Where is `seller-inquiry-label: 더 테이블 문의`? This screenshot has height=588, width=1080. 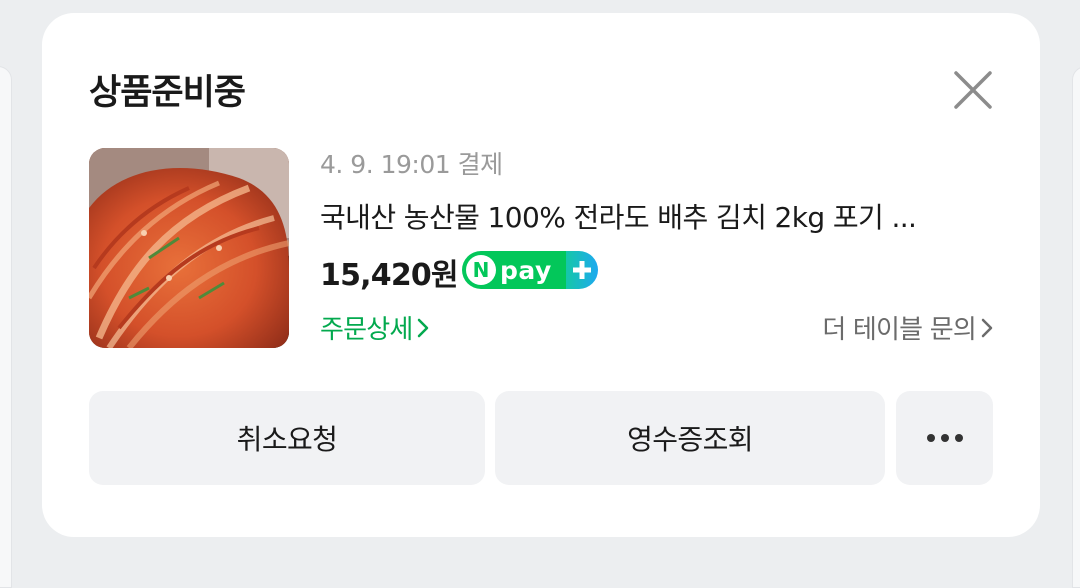
seller-inquiry-label: 더 테이블 문의 is located at coordinates (899, 330).